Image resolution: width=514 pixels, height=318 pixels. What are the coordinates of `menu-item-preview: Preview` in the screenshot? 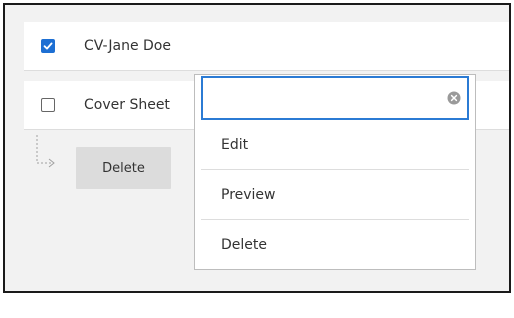 It's located at (335, 195).